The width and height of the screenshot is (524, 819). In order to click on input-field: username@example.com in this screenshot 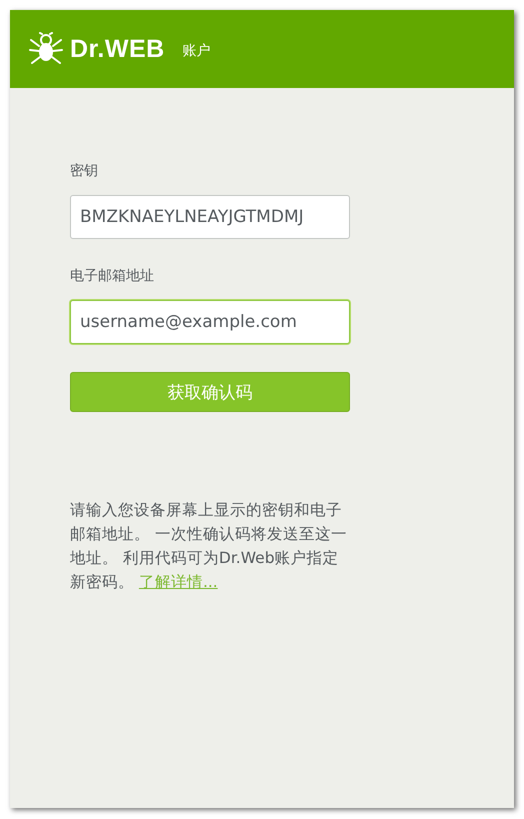, I will do `click(210, 322)`.